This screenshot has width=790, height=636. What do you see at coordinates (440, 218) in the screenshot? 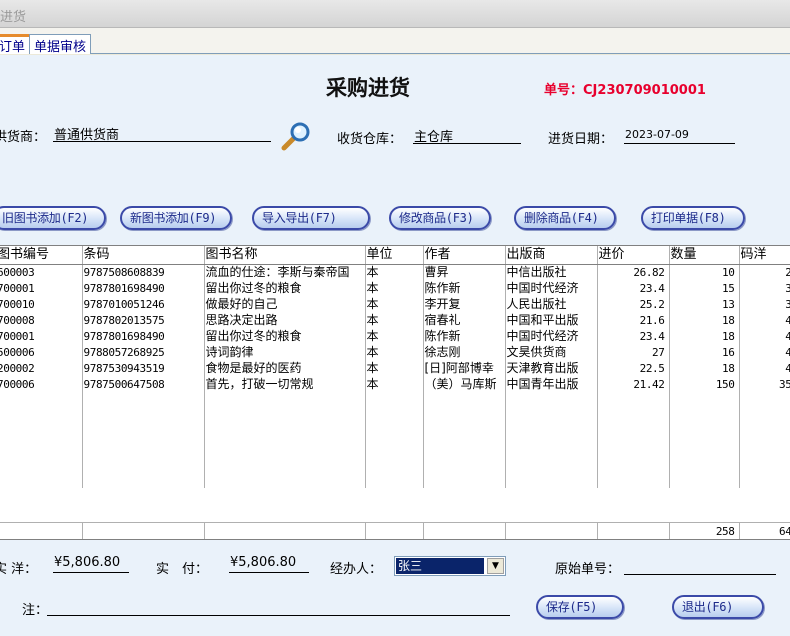
I see `modify-item-button: 修改商品(F3)` at bounding box center [440, 218].